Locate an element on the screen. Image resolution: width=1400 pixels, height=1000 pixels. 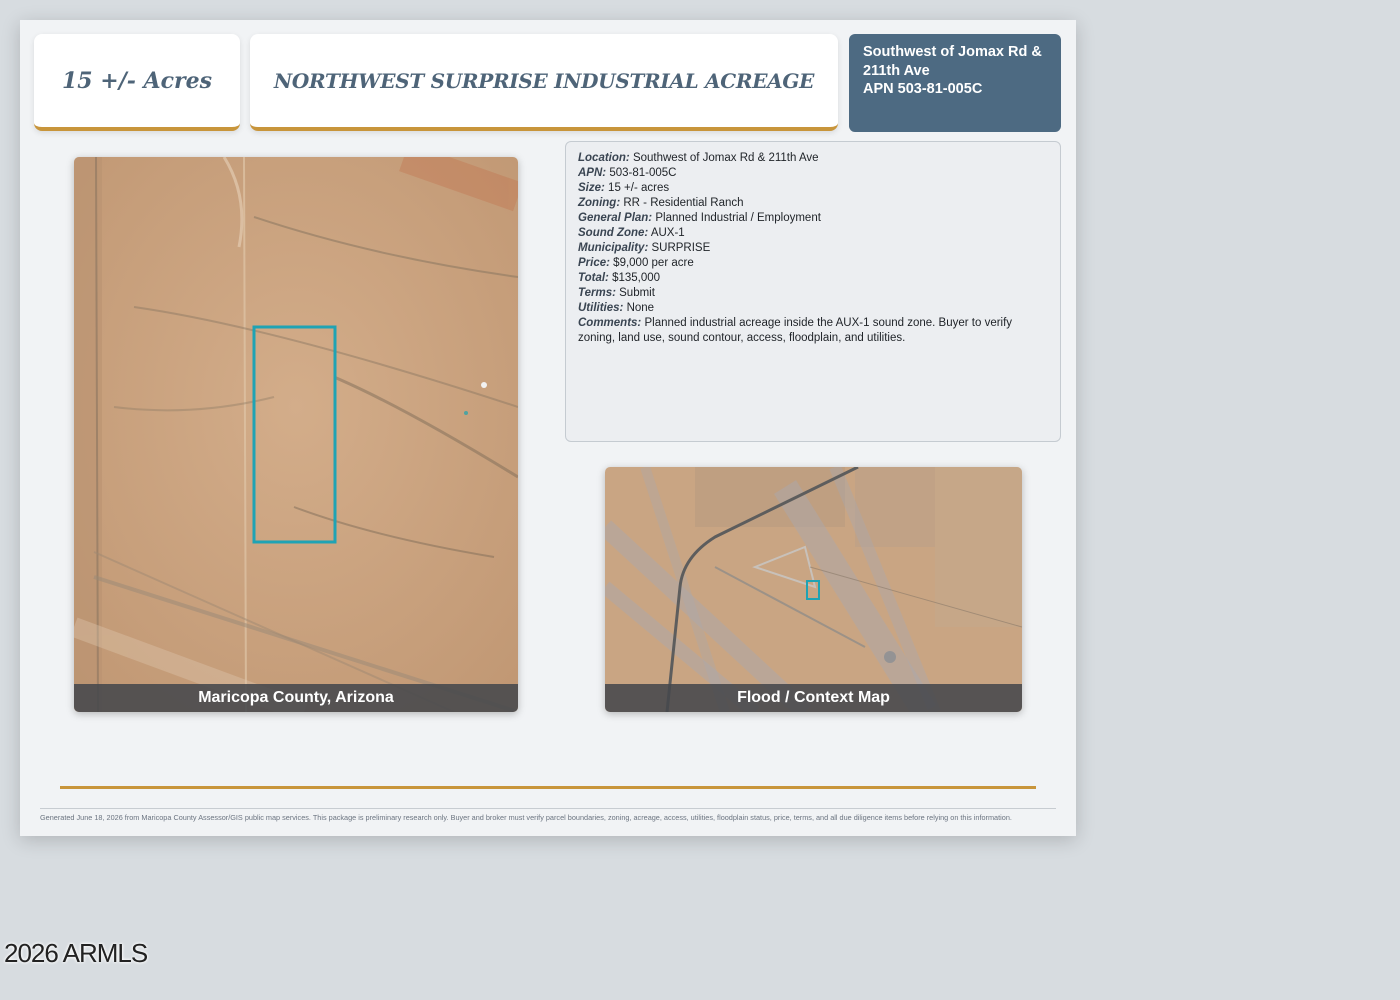
detail-label: Location: is located at coordinates (604, 158).